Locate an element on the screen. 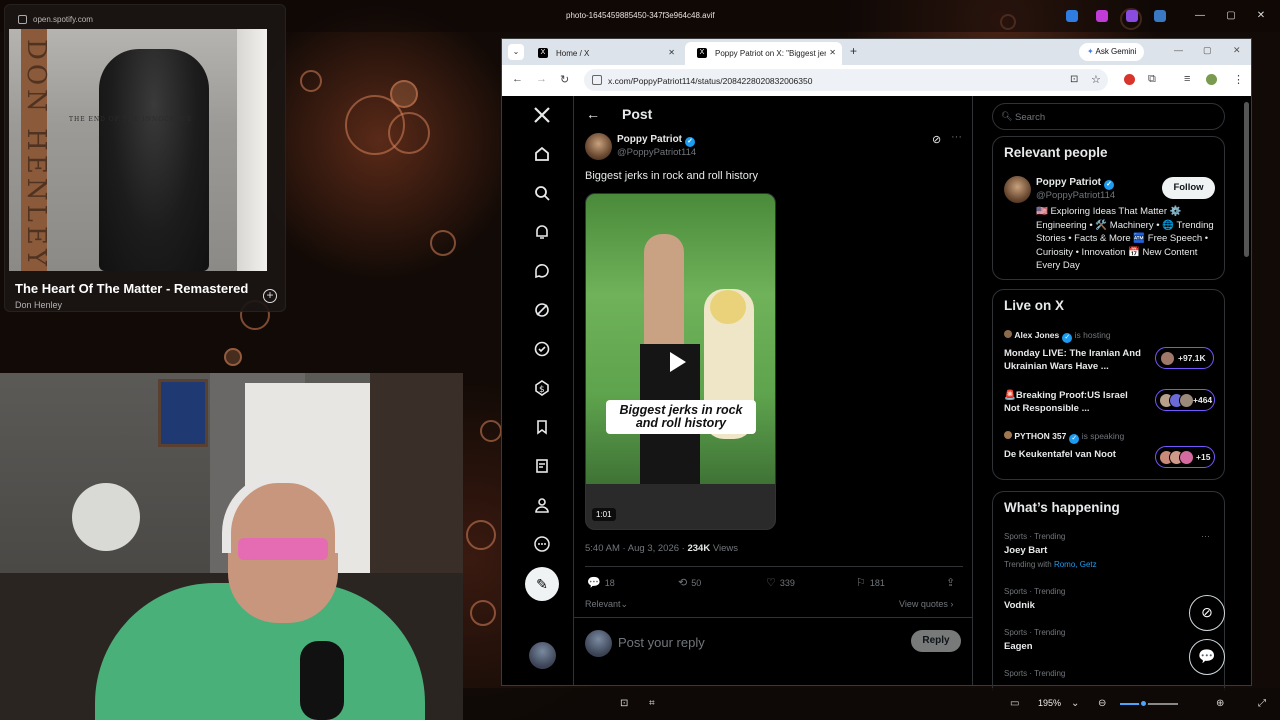 Image resolution: width=1280 pixels, height=720 pixels. reply-input: Post your reply is located at coordinates (661, 642).